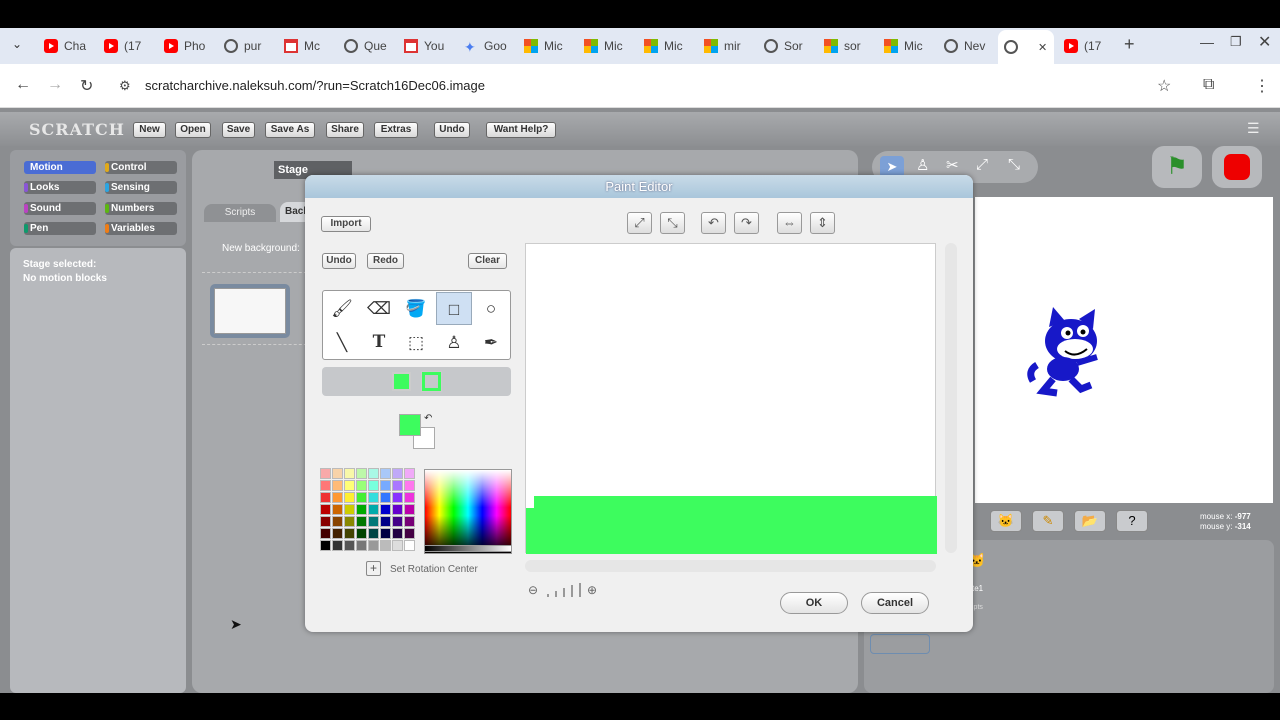 Image resolution: width=1280 pixels, height=720 pixels. What do you see at coordinates (491, 342) in the screenshot?
I see `eyedropper-tool-icon: ✒` at bounding box center [491, 342].